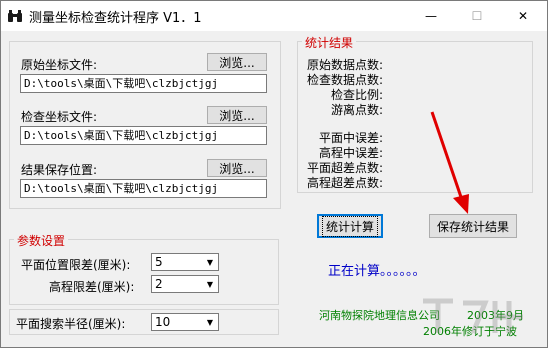  I want to click on binoculars-icon, so click(15, 16).